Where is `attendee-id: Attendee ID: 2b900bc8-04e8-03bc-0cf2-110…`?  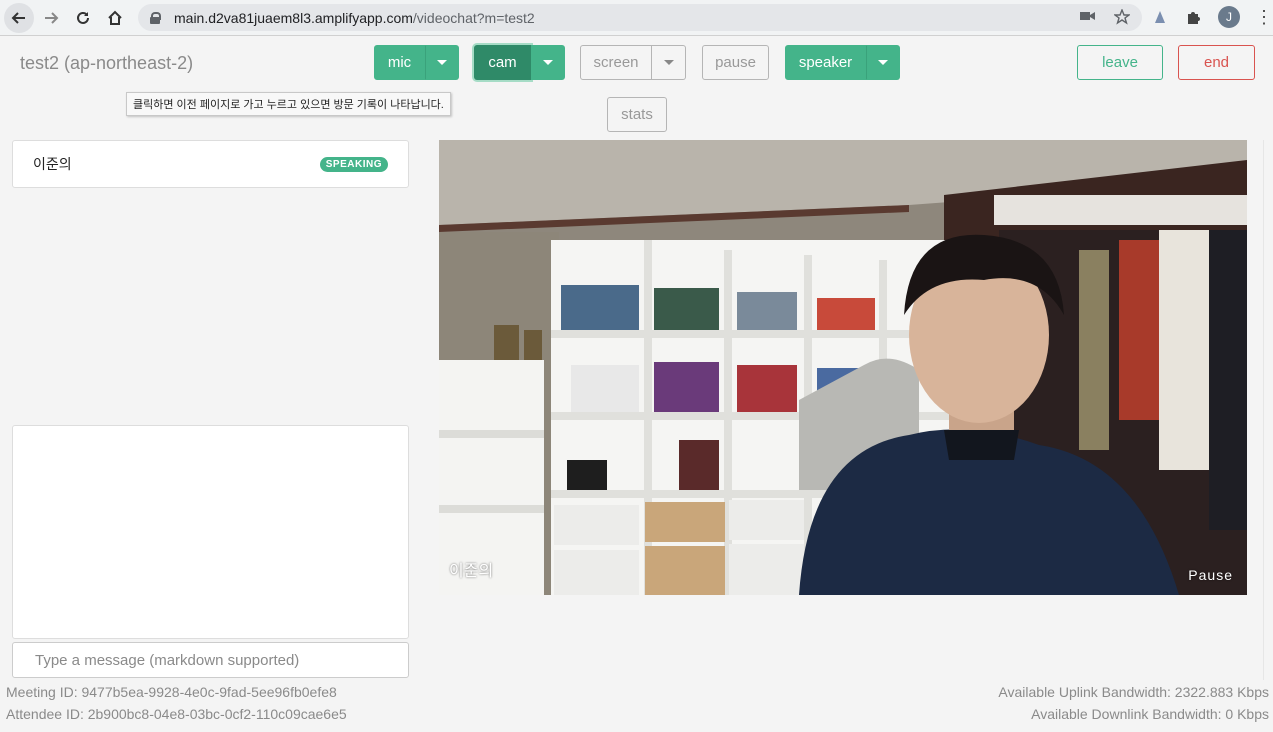
attendee-id: Attendee ID: 2b900bc8-04e8-03bc-0cf2-110… is located at coordinates (176, 714).